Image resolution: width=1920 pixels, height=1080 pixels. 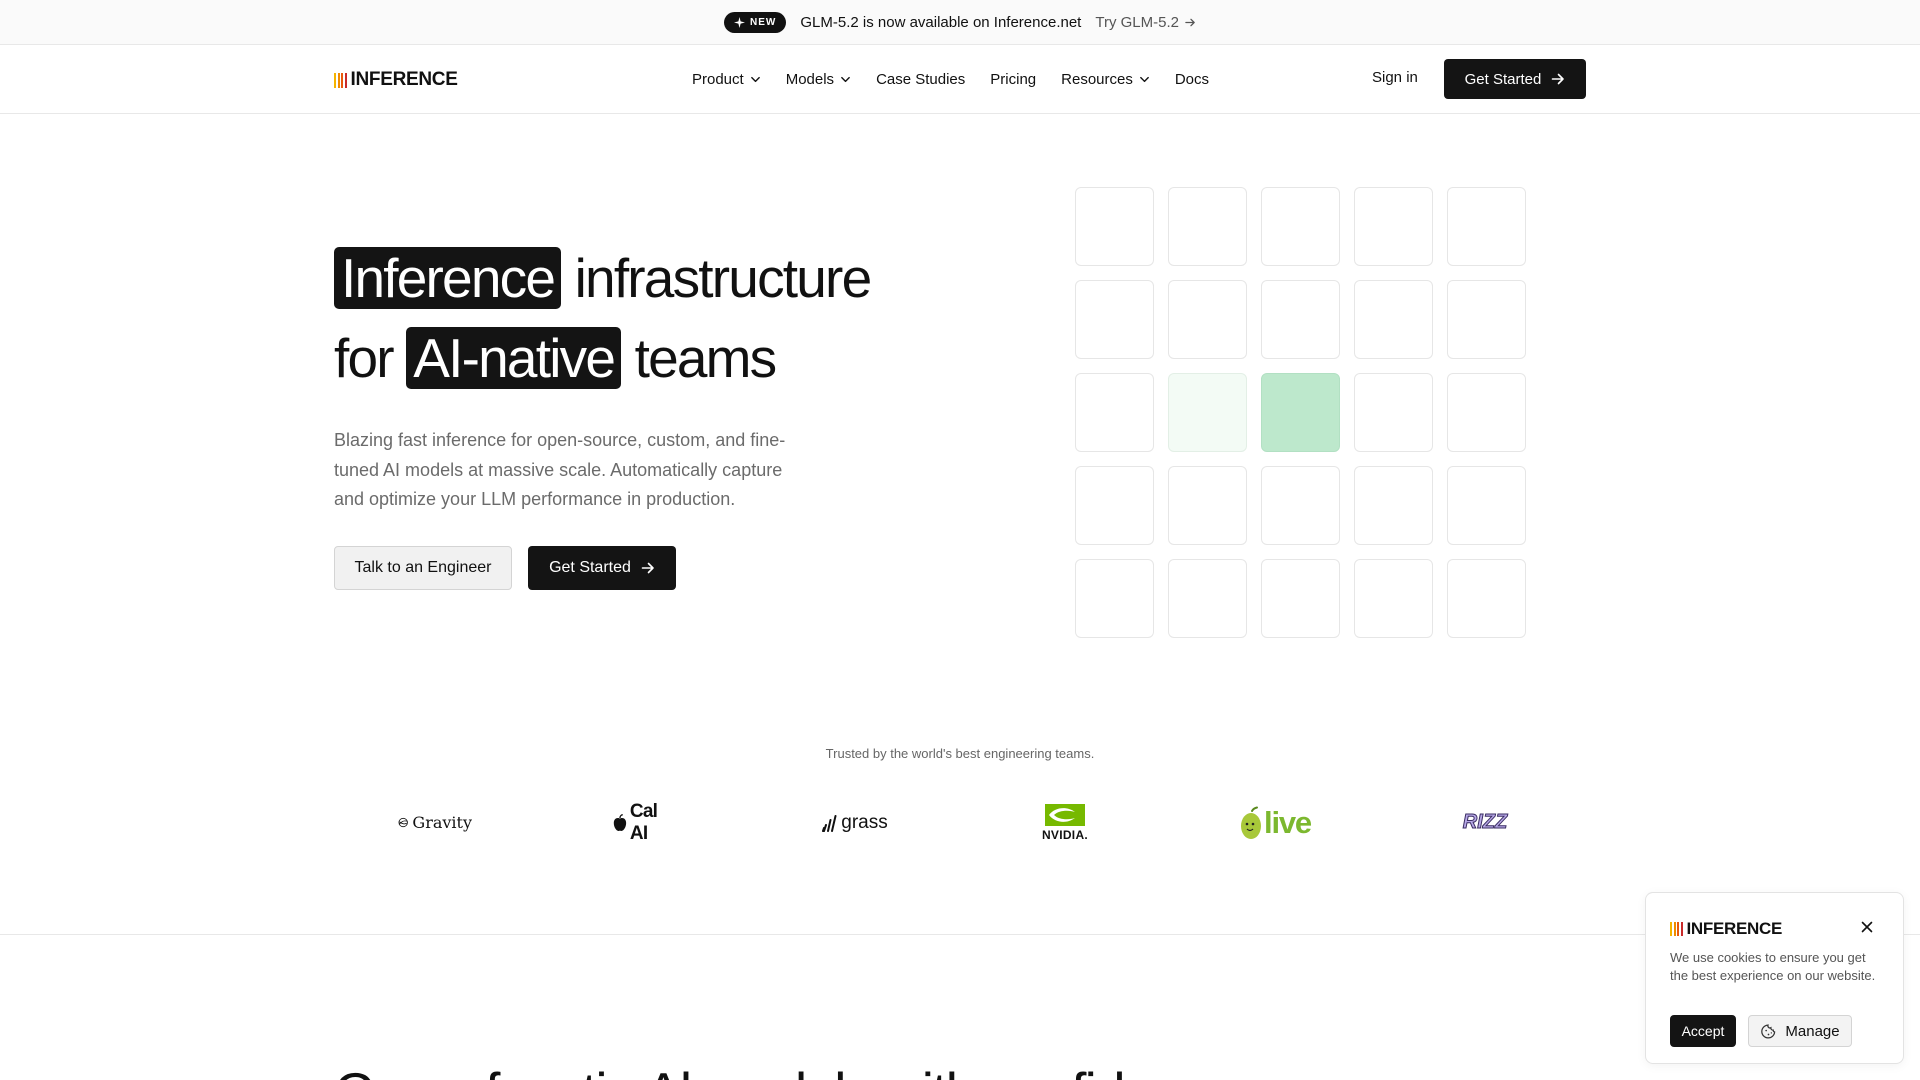 I want to click on nav-item-models: Models, so click(x=818, y=79).